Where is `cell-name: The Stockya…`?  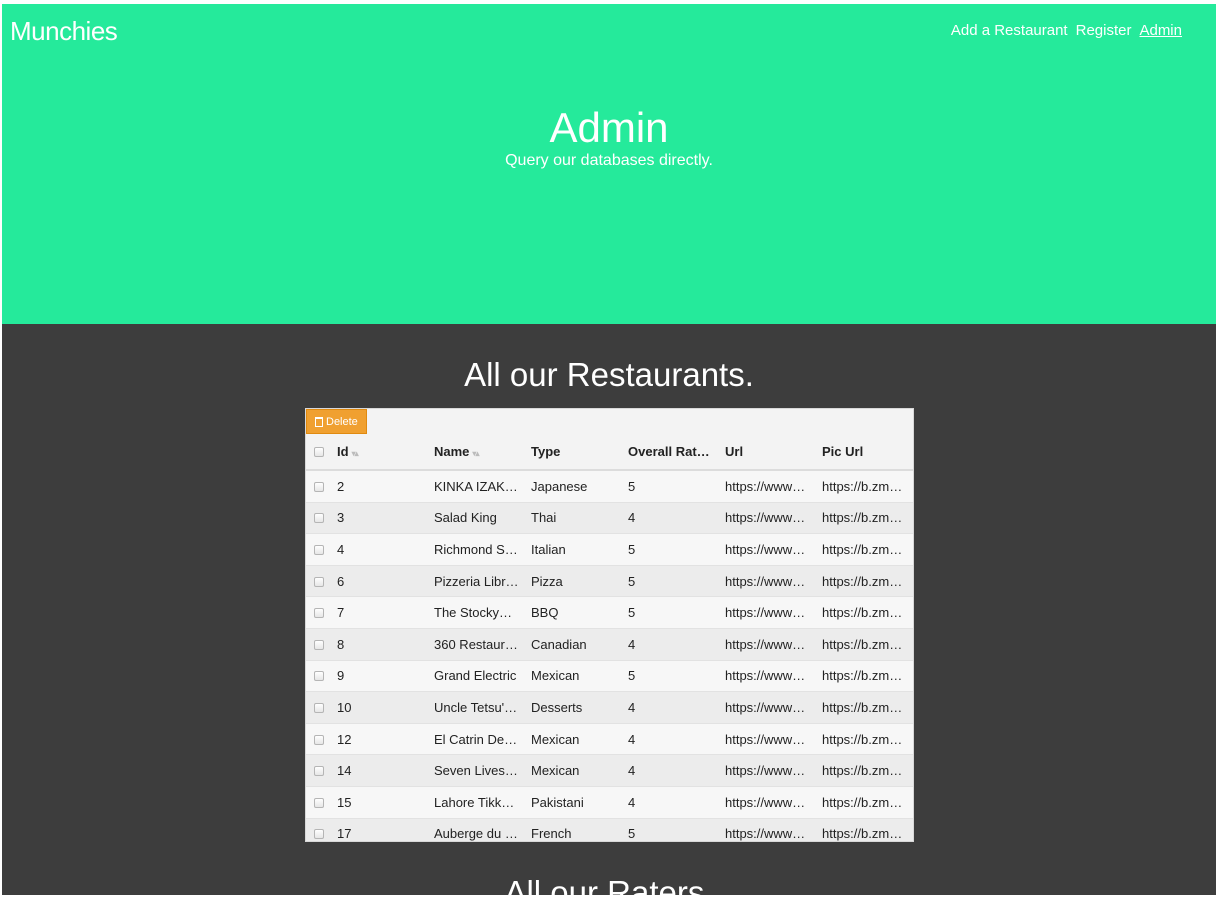 cell-name: The Stockya… is located at coordinates (477, 613).